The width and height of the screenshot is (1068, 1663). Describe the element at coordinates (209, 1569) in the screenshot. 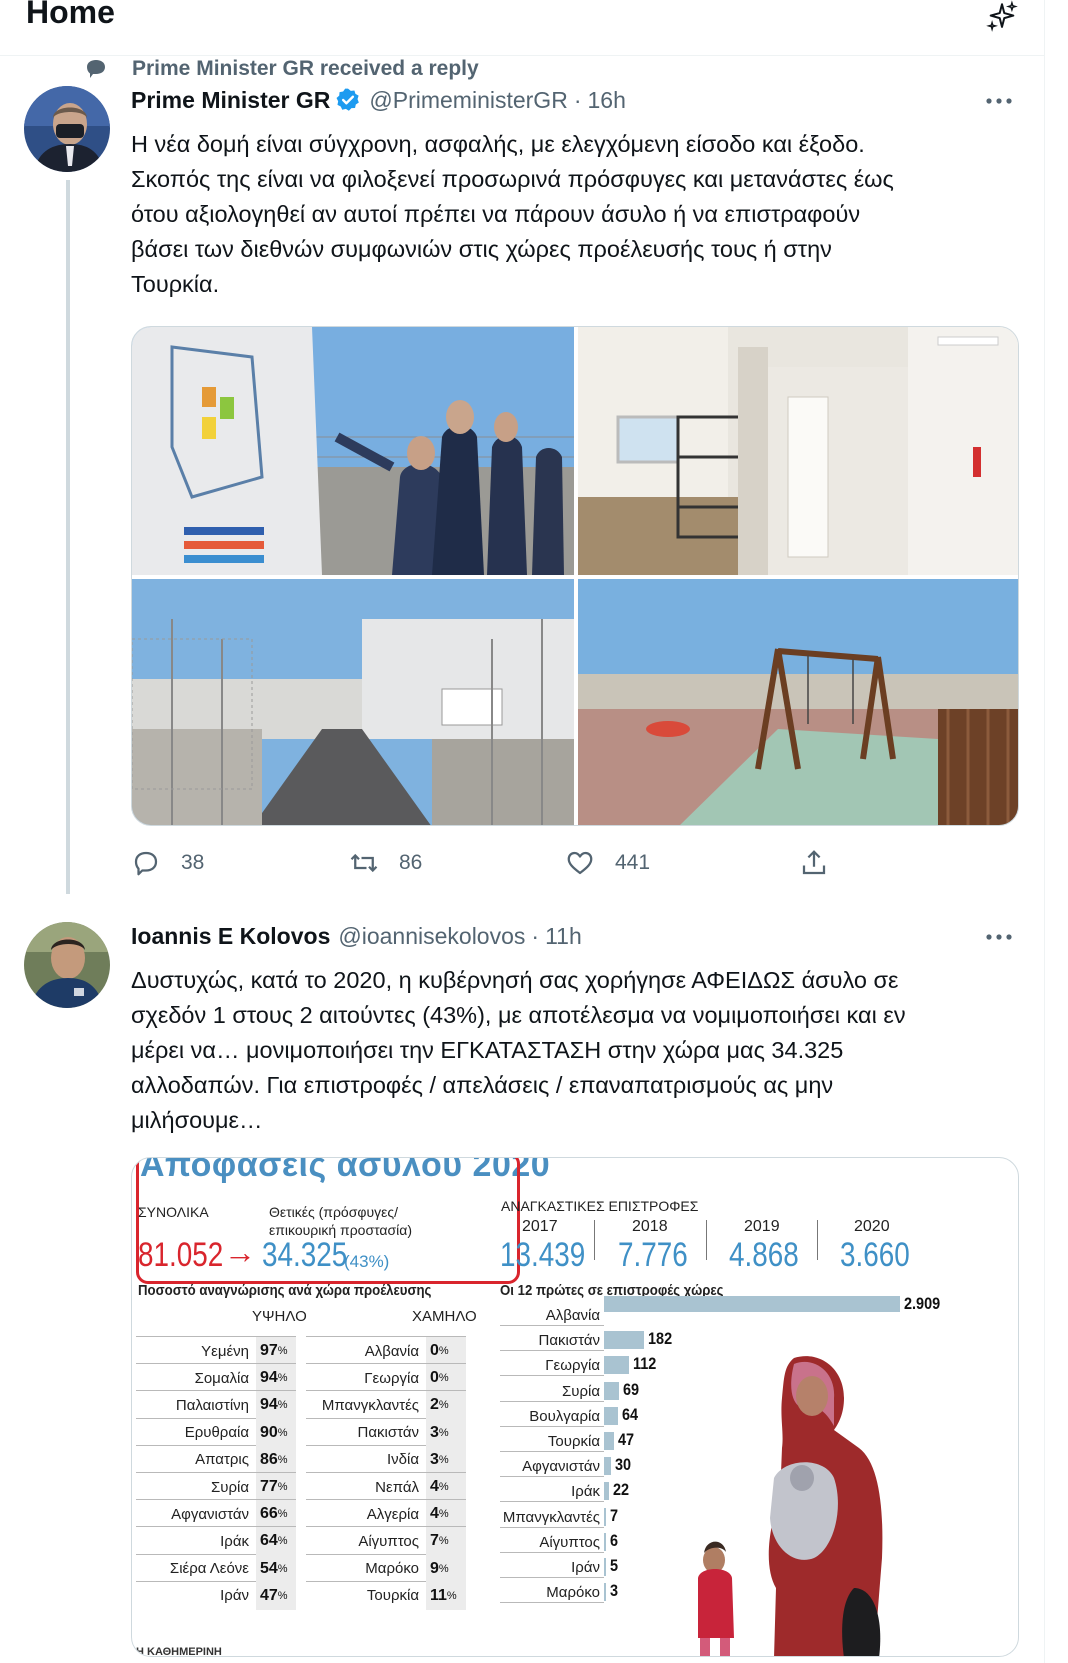

I see `country-name: Σιέρα Λεόνε` at that location.